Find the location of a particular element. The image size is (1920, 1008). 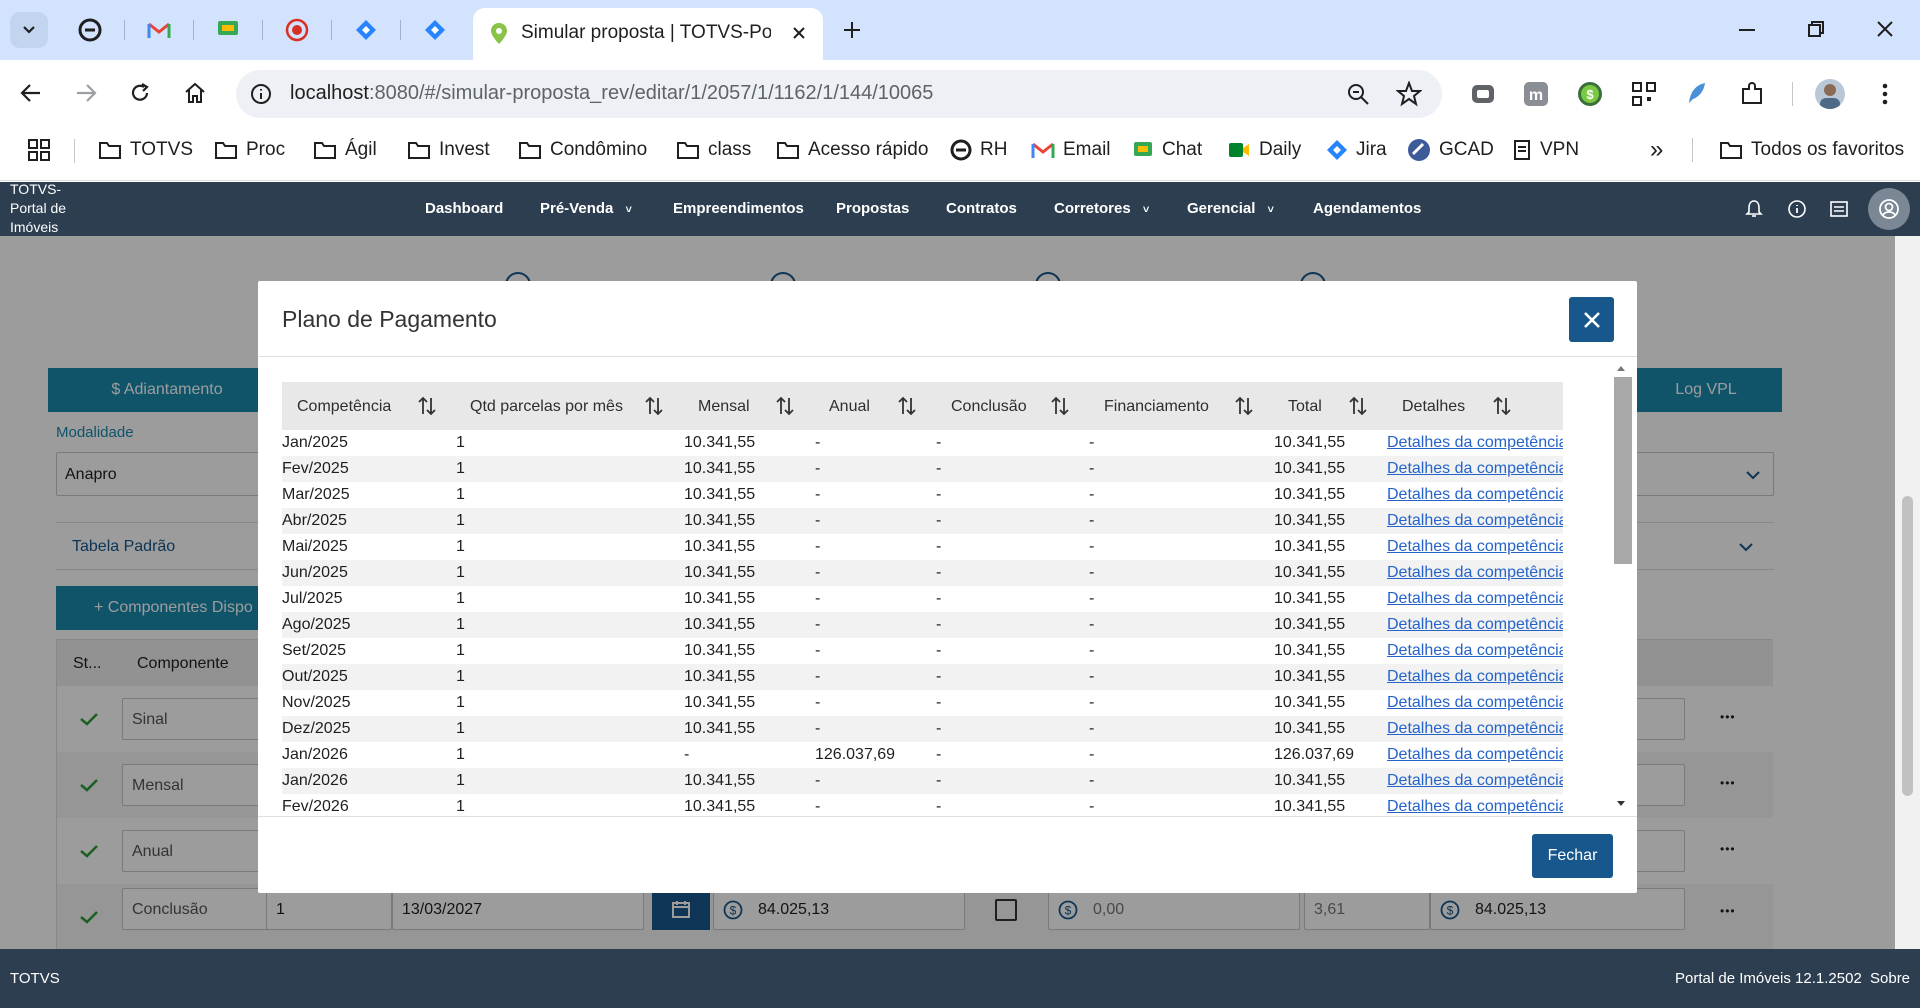

puzzle-icon is located at coordinates (1752, 94).